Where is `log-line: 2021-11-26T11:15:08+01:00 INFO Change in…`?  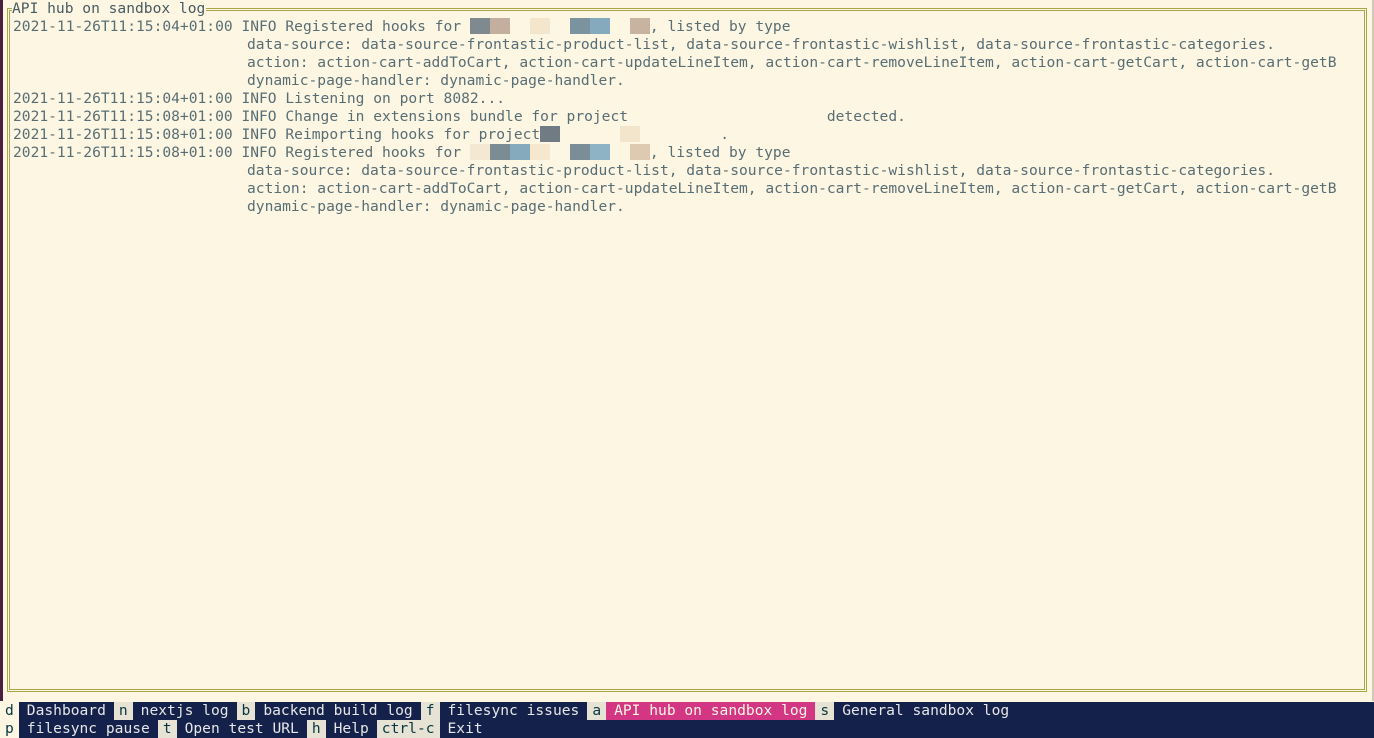 log-line: 2021-11-26T11:15:08+01:00 INFO Change in… is located at coordinates (688, 117).